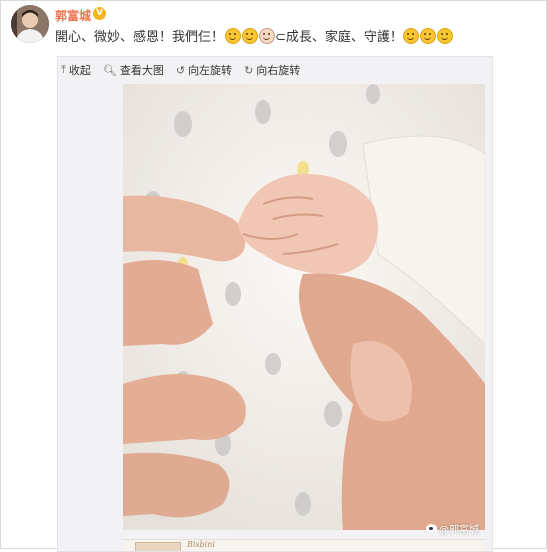 This screenshot has width=547, height=552. I want to click on view-large-label: 查看大图, so click(141, 70).